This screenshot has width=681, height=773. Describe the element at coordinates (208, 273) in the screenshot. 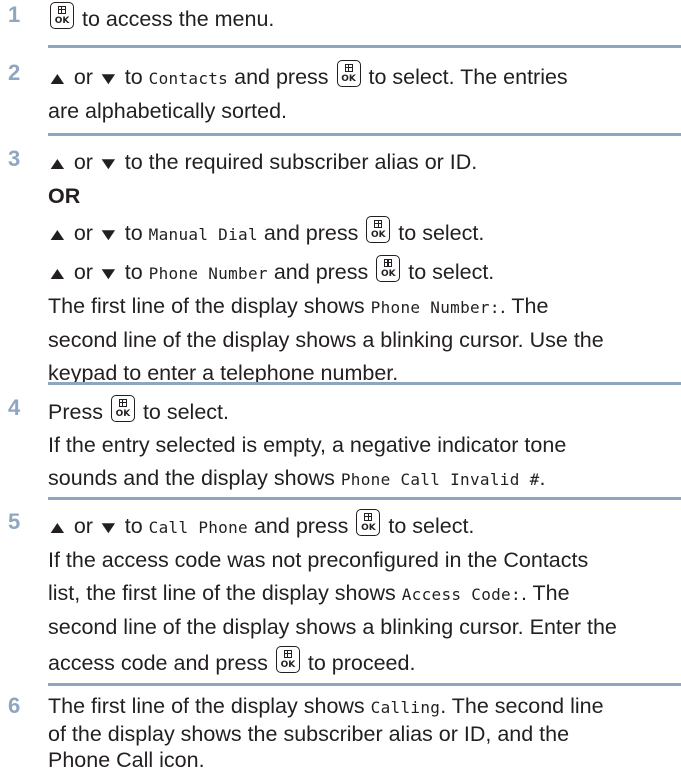

I see `display-text-phone-number: Phone Number` at that location.